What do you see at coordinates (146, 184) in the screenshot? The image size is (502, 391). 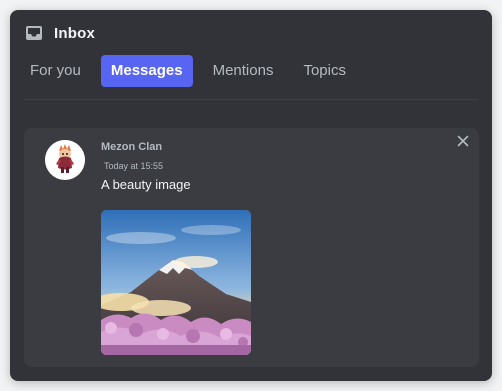 I see `message-content: A beauty image` at bounding box center [146, 184].